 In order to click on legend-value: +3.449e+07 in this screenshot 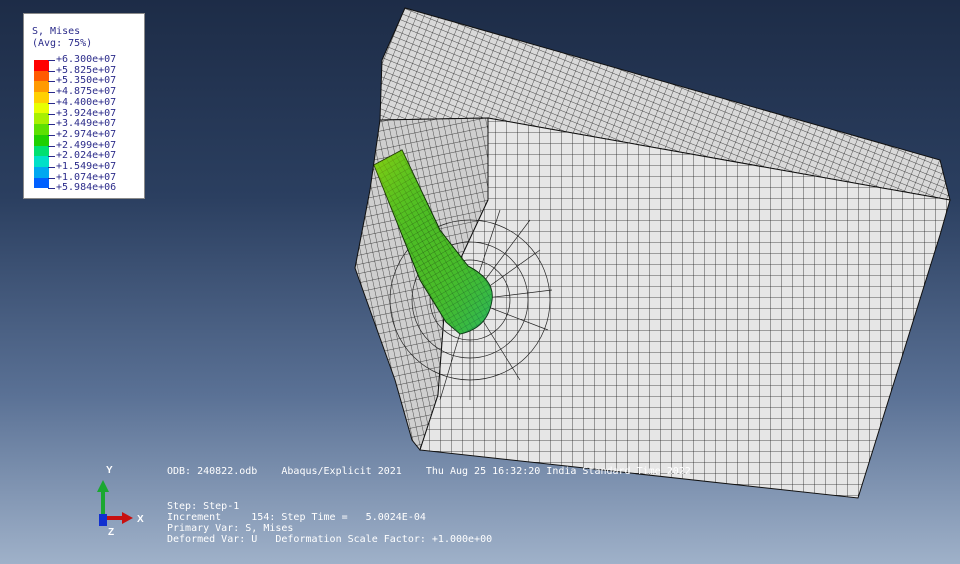, I will do `click(86, 124)`.